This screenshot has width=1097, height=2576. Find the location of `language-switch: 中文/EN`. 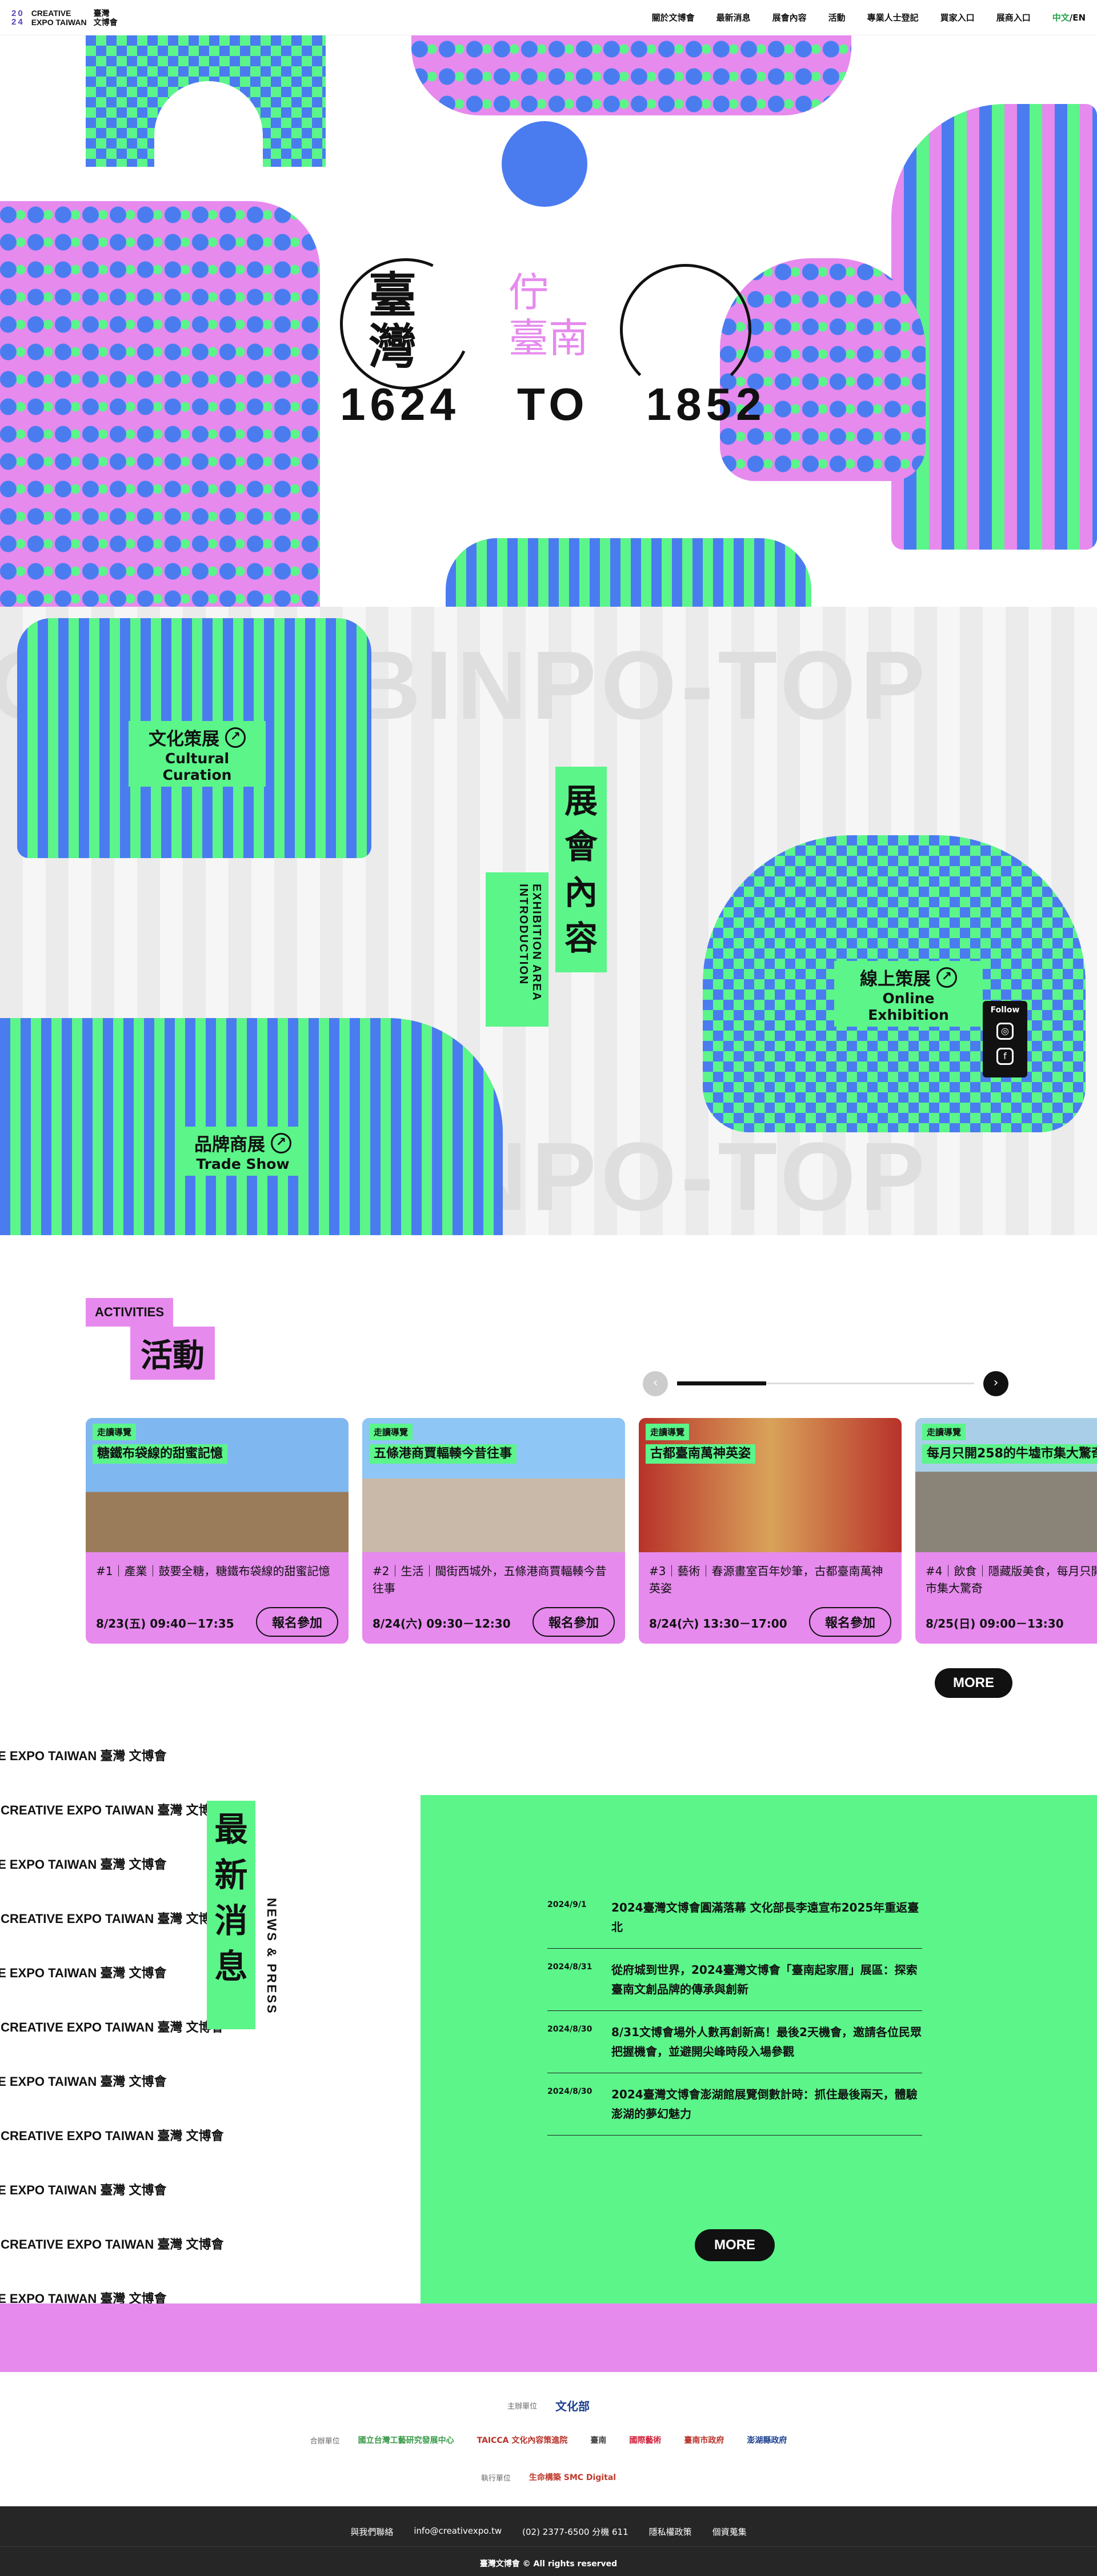

language-switch: 中文/EN is located at coordinates (1069, 17).